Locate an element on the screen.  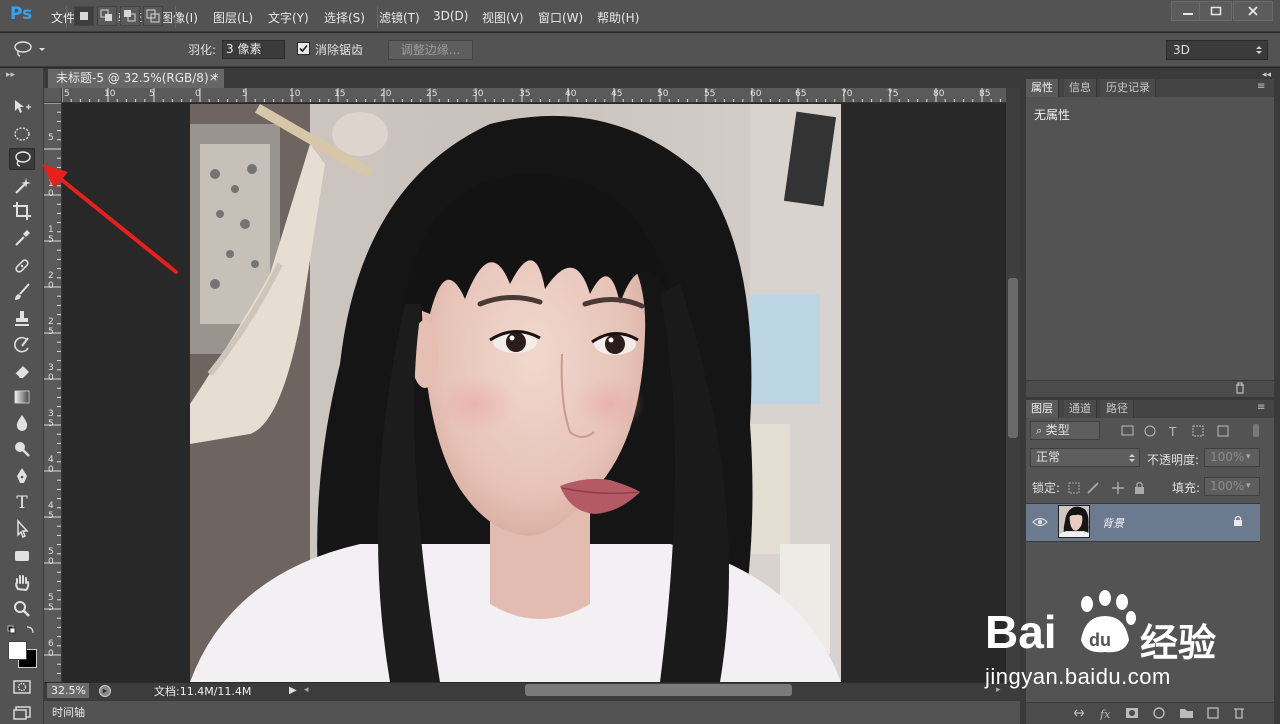
vertical-scroll-thumb is located at coordinates (1013, 358).